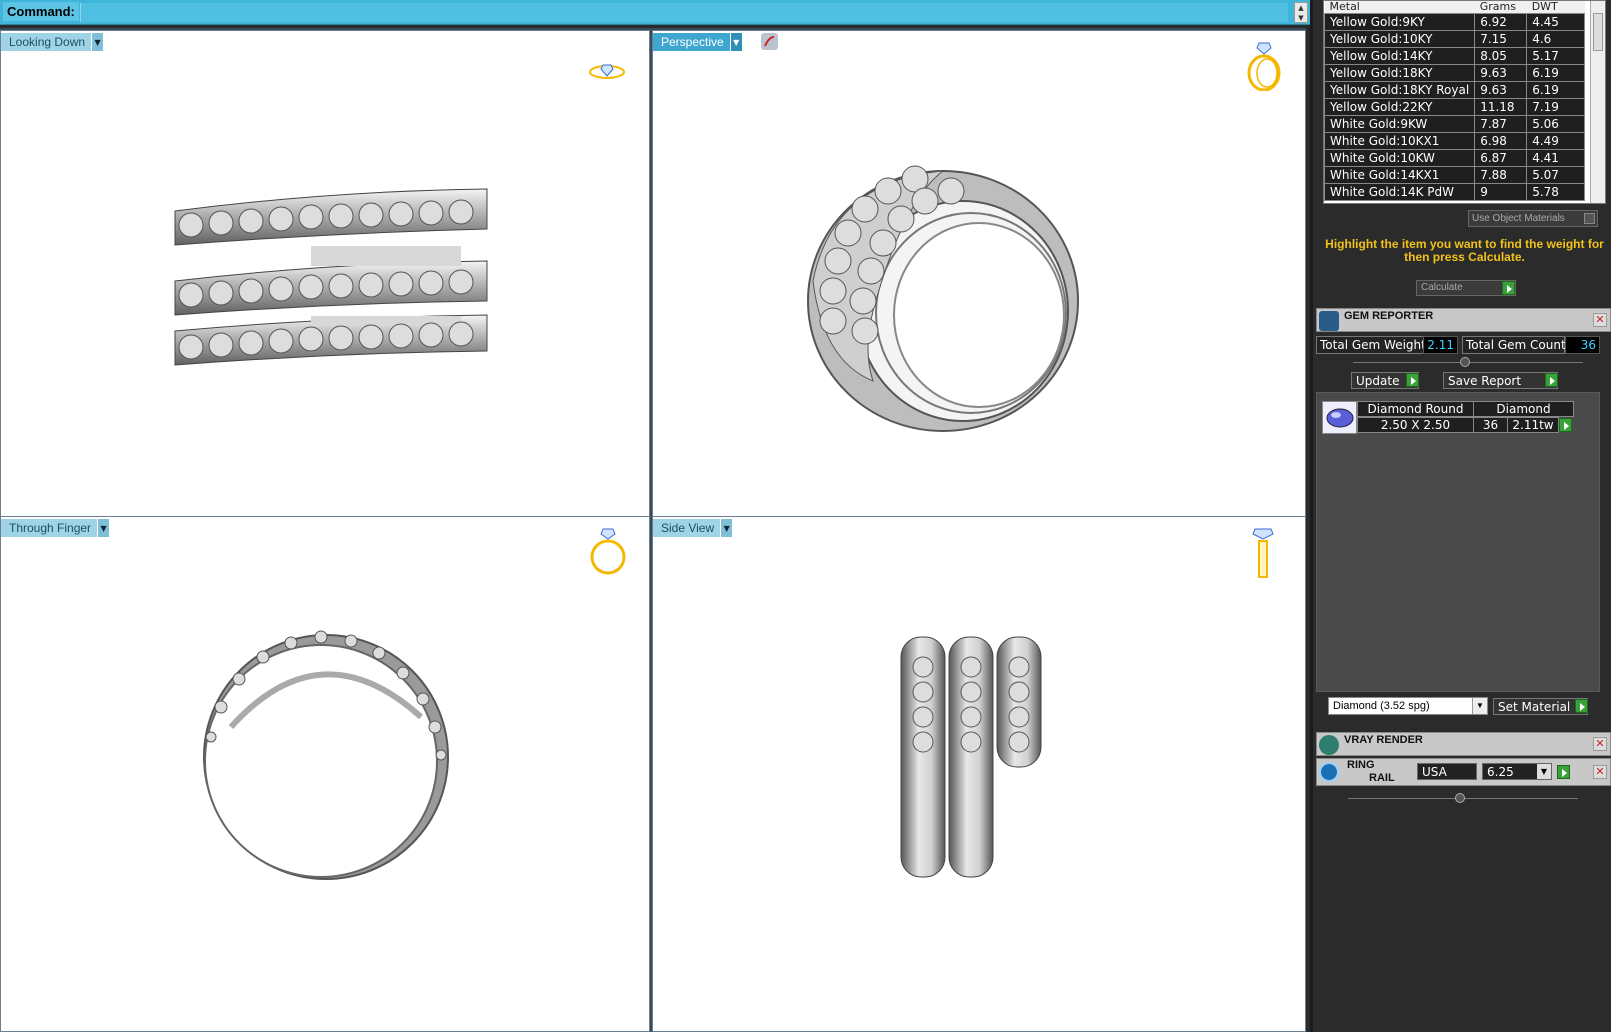 The height and width of the screenshot is (1032, 1611). Describe the element at coordinates (1597, 102) in the screenshot. I see `table-scrollbar` at that location.